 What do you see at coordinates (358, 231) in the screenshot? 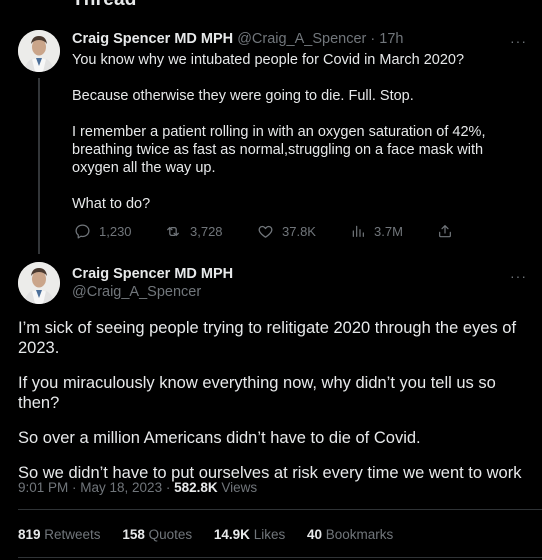
I see `analytics-icon` at bounding box center [358, 231].